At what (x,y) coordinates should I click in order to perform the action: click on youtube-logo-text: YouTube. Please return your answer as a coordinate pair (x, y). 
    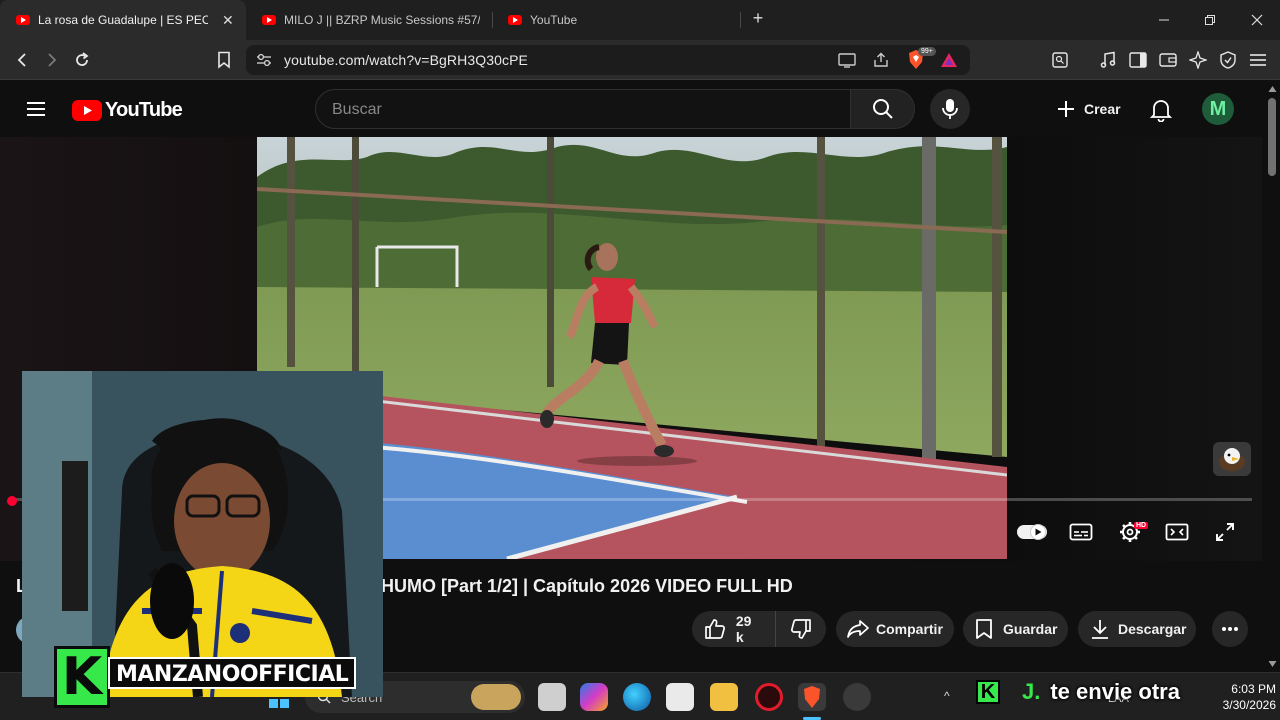
    Looking at the image, I should click on (144, 110).